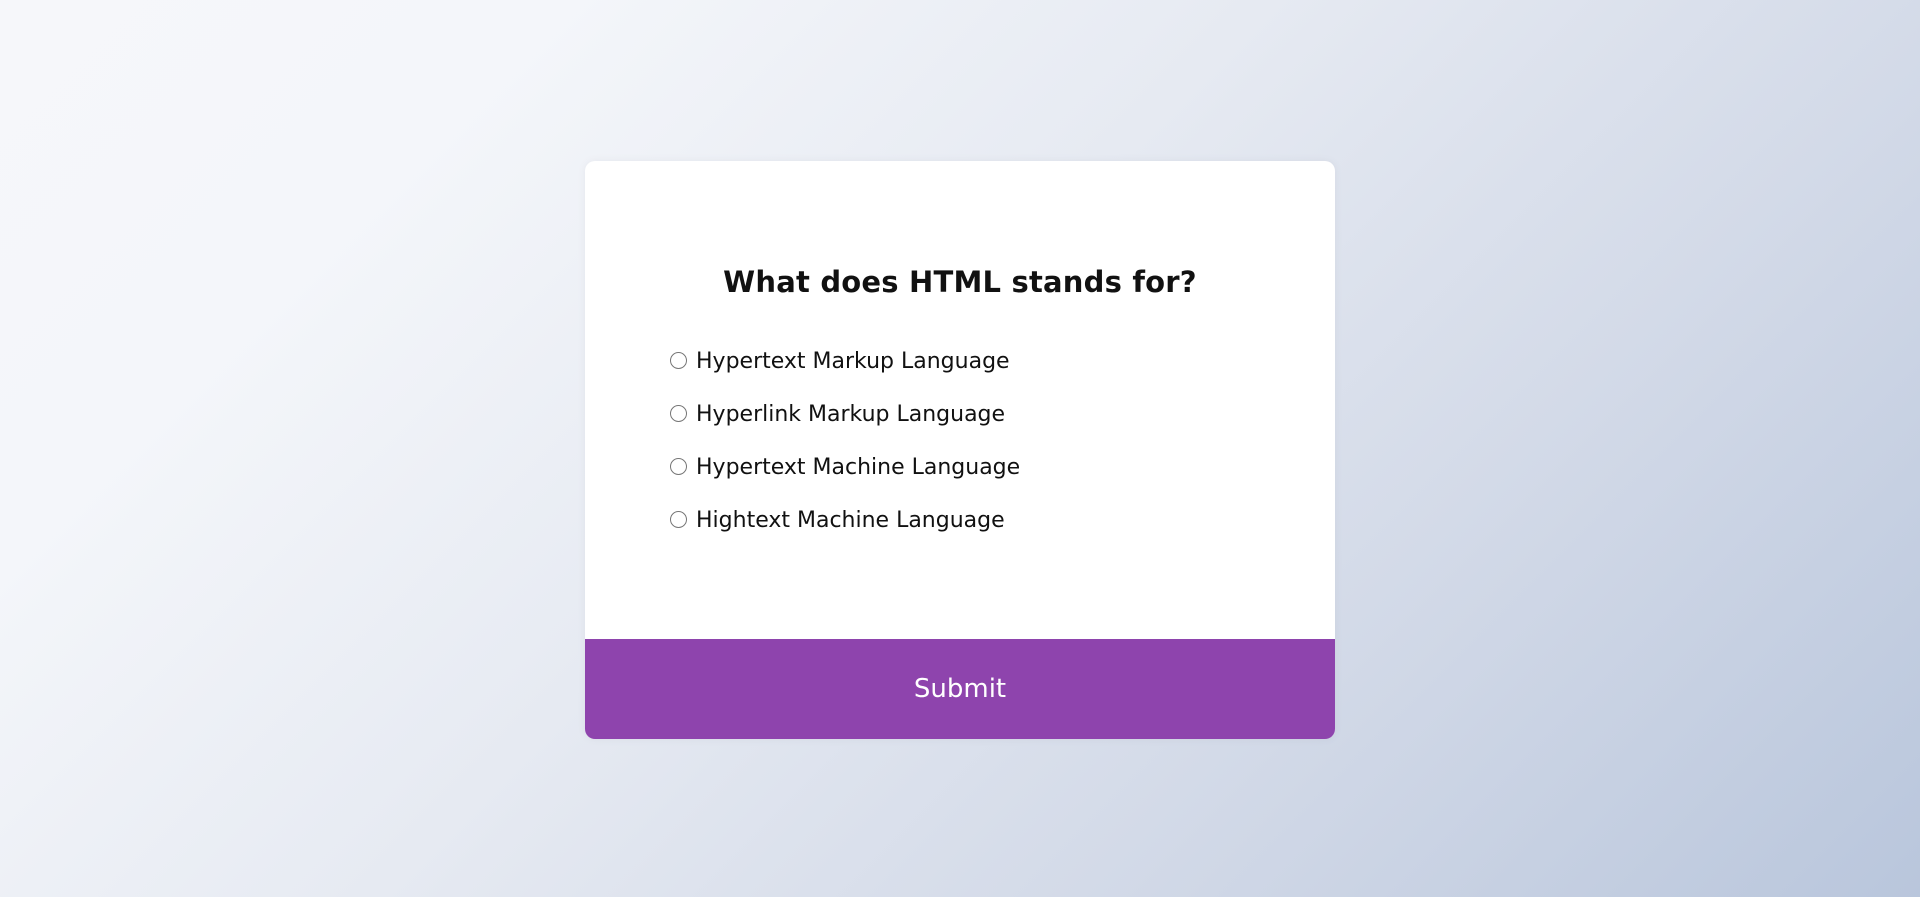  I want to click on answer-option: Hypertext Machine Language, so click(845, 483).